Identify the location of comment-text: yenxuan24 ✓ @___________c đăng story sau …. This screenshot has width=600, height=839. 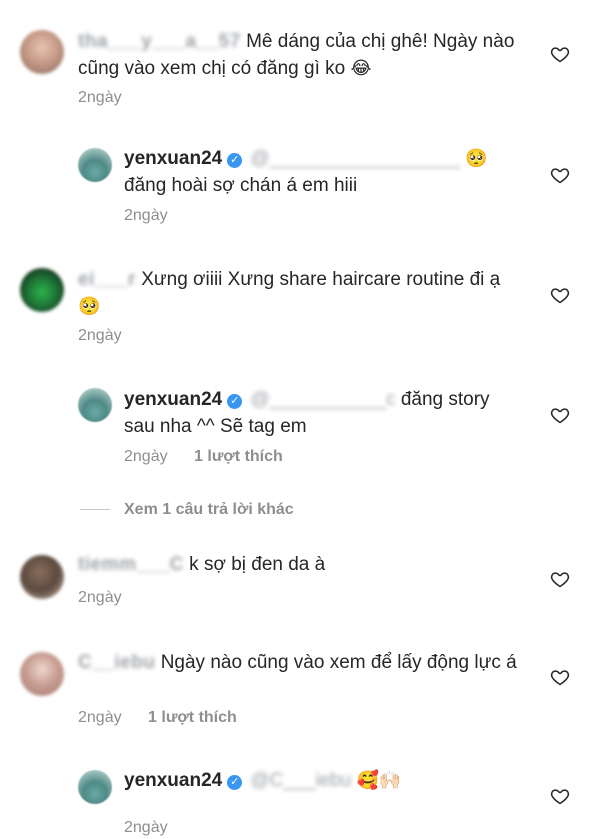
(324, 413).